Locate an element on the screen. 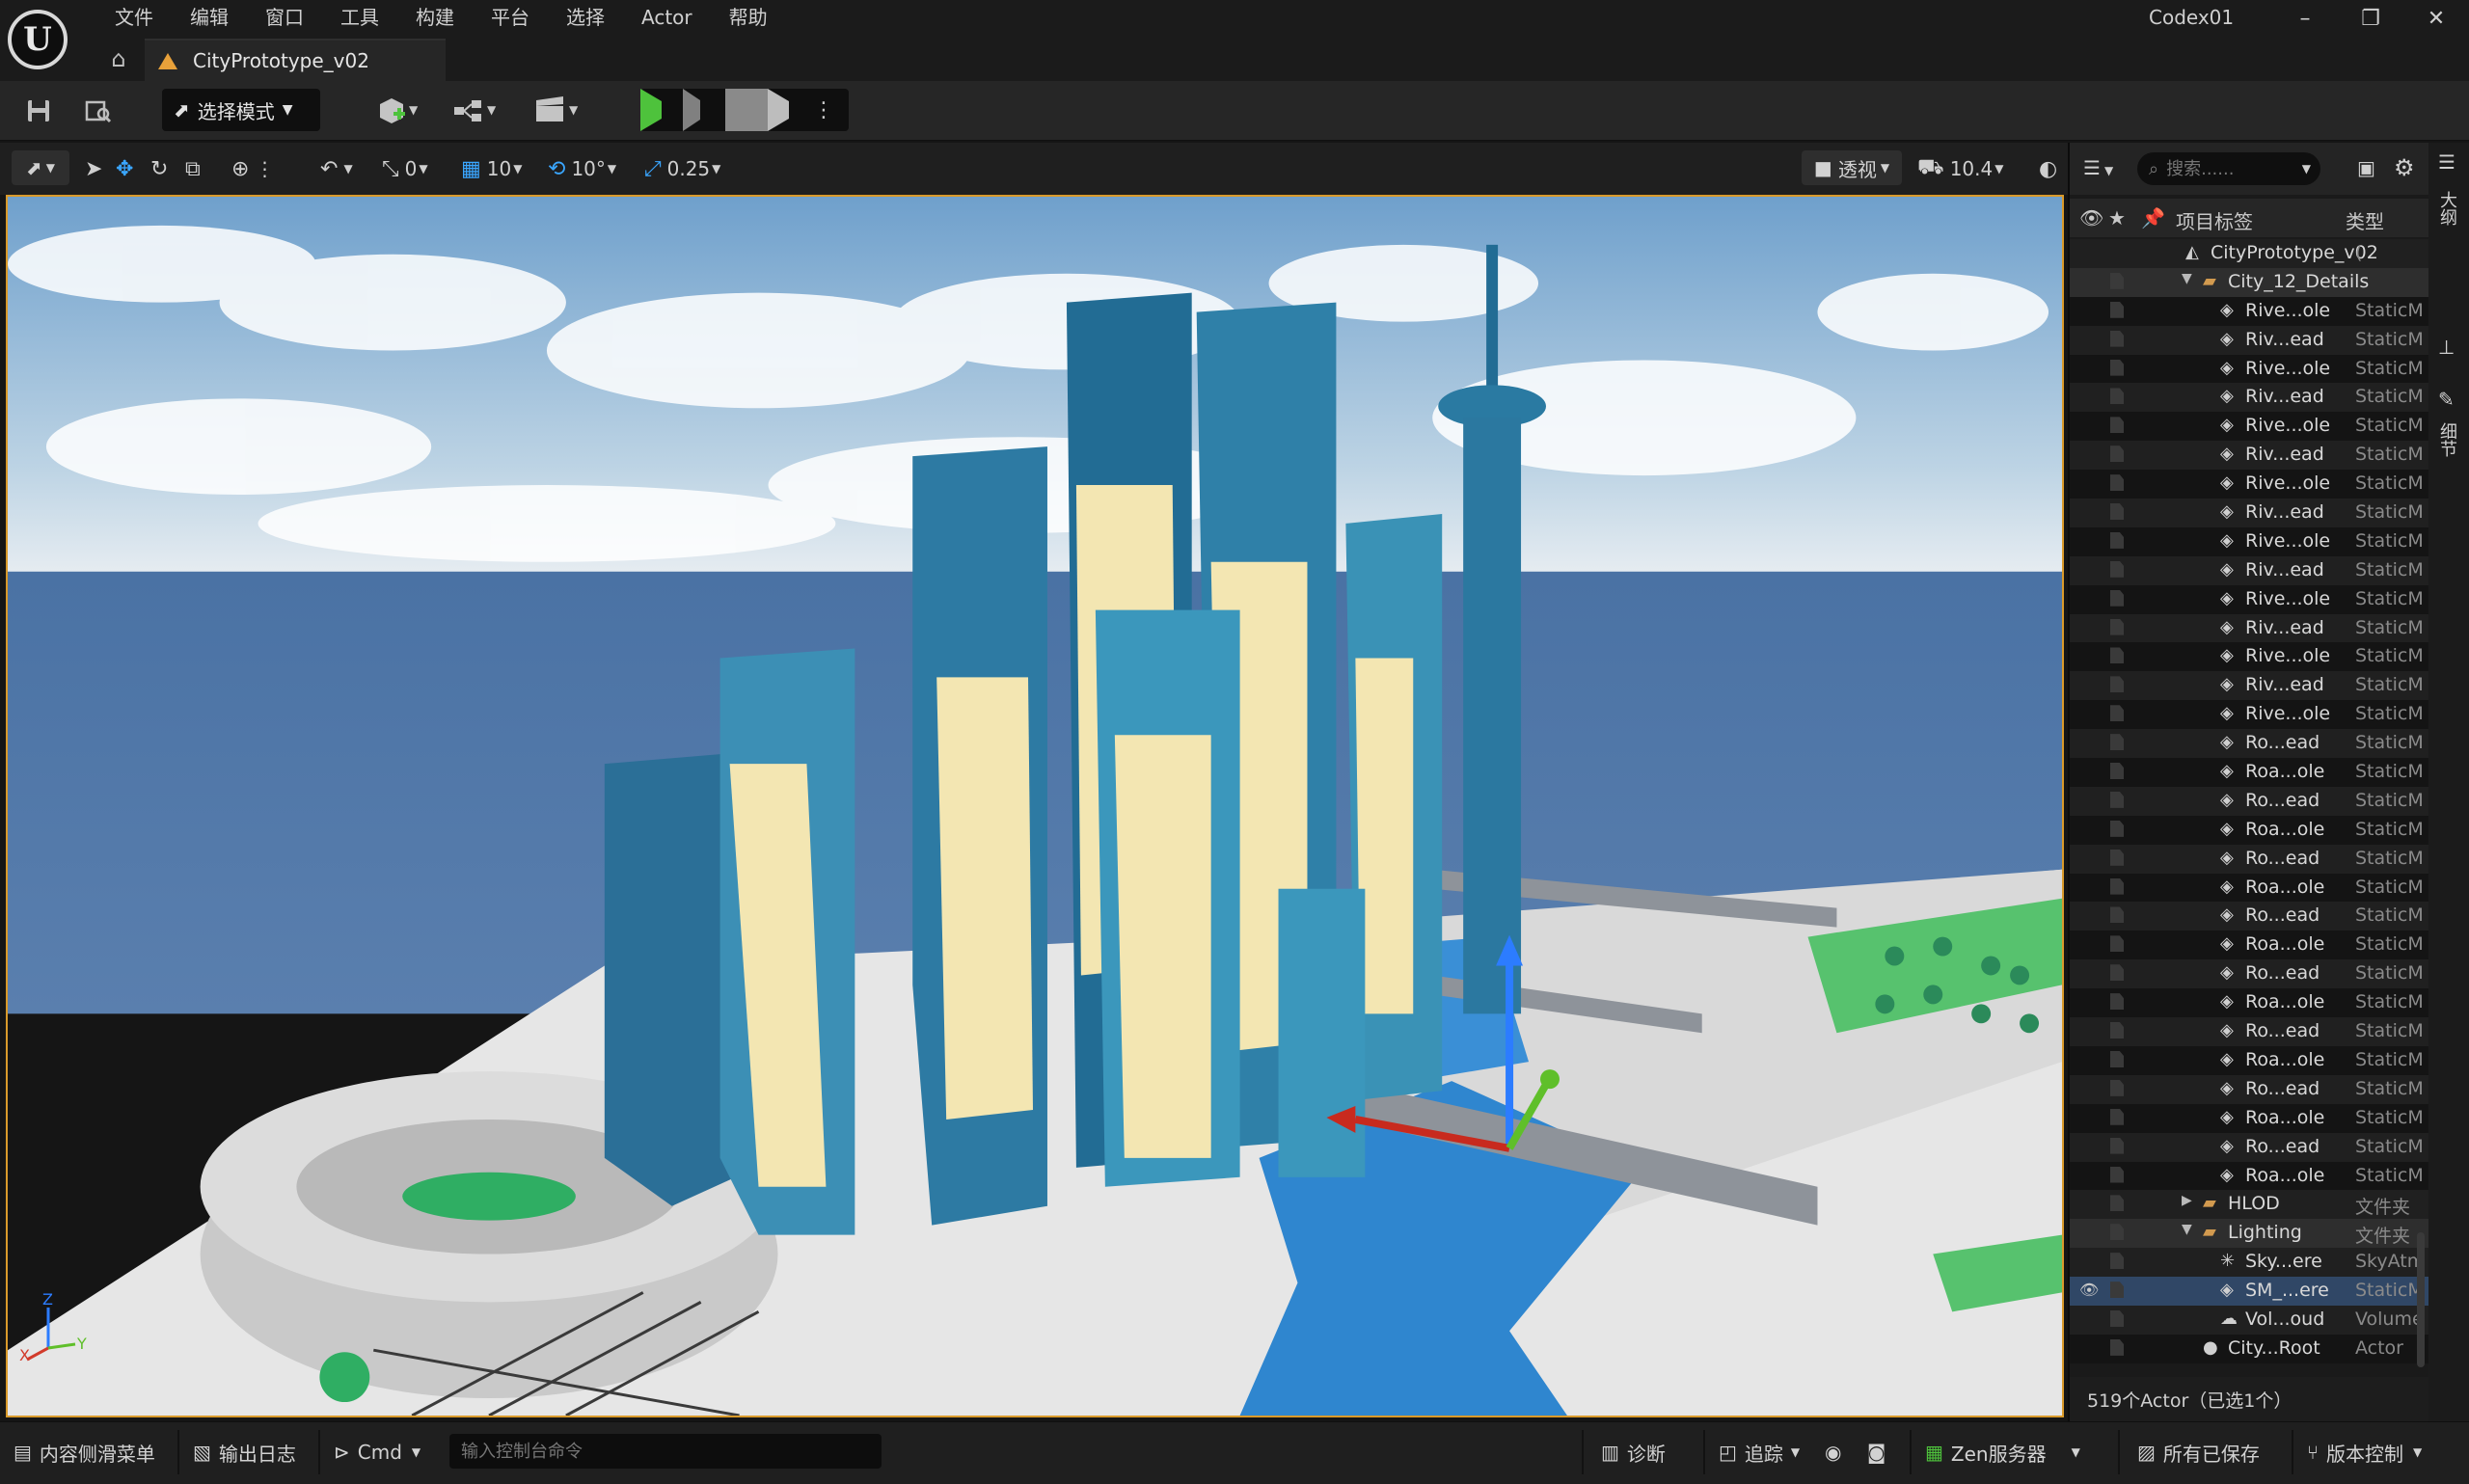 The height and width of the screenshot is (1484, 2469). home-icon: ⌂ is located at coordinates (118, 58).